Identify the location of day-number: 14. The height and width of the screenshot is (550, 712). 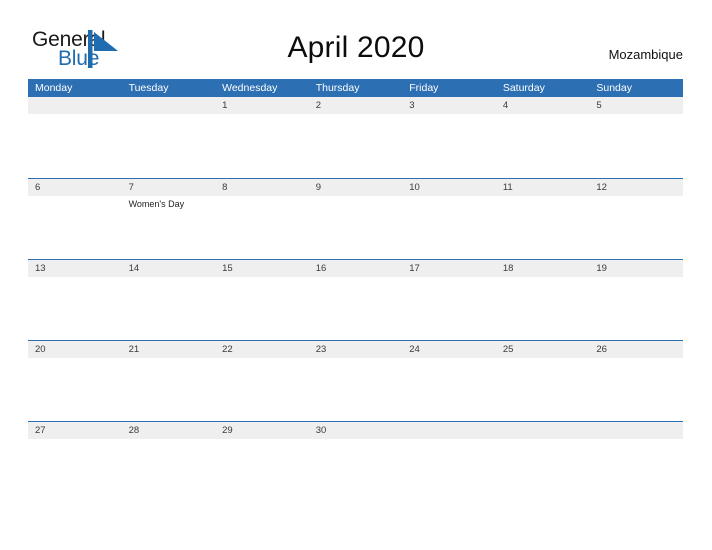
(134, 268).